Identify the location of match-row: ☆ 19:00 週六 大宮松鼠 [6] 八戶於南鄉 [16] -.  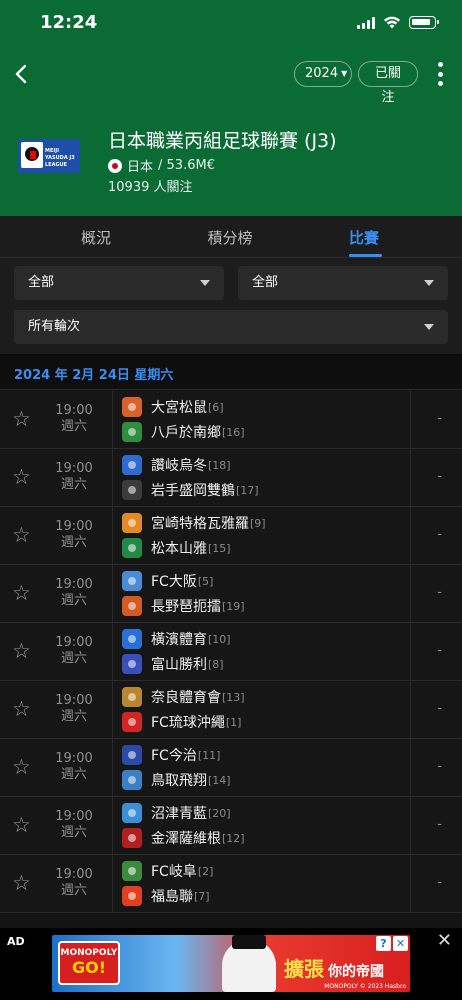
(231, 420).